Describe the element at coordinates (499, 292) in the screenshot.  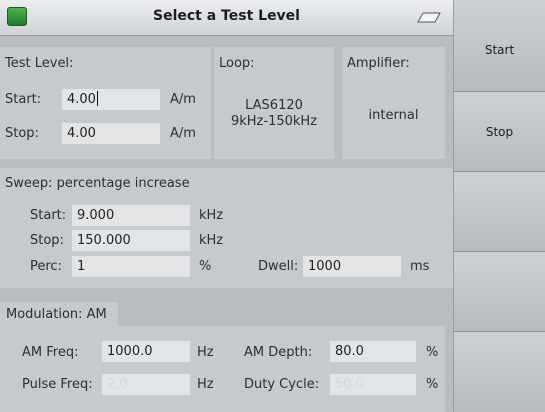
I see `softkey-4-button` at that location.